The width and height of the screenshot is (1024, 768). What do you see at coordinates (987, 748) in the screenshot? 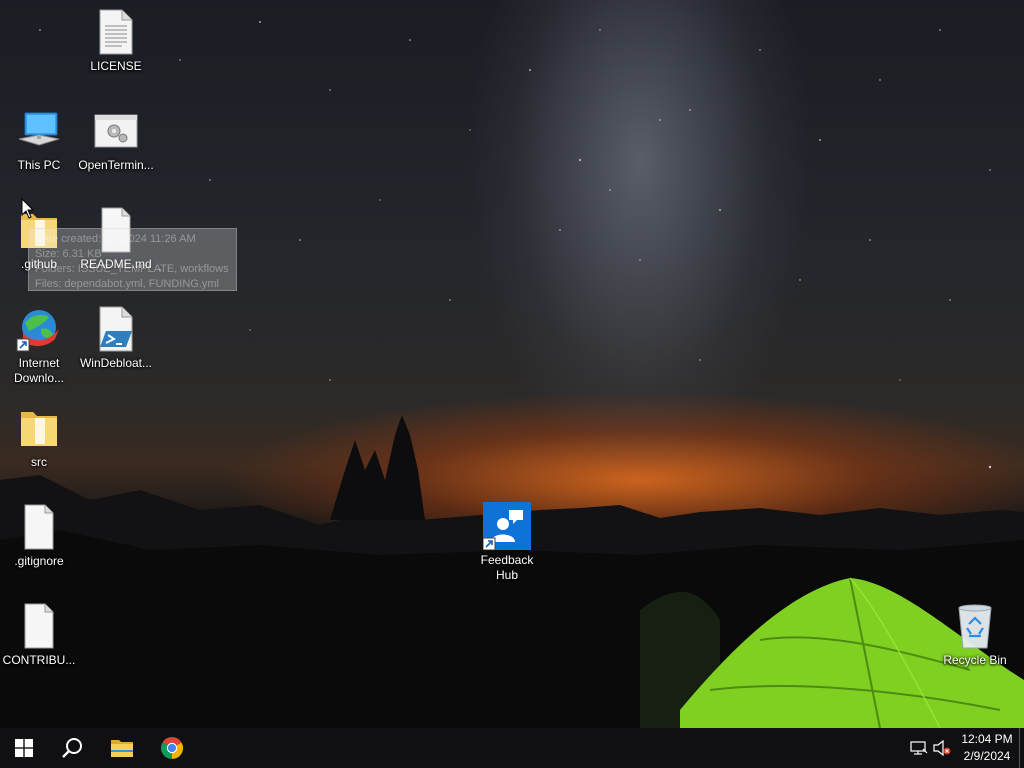
I see `taskbar-clock: 12:04 PM 2/9/2024` at bounding box center [987, 748].